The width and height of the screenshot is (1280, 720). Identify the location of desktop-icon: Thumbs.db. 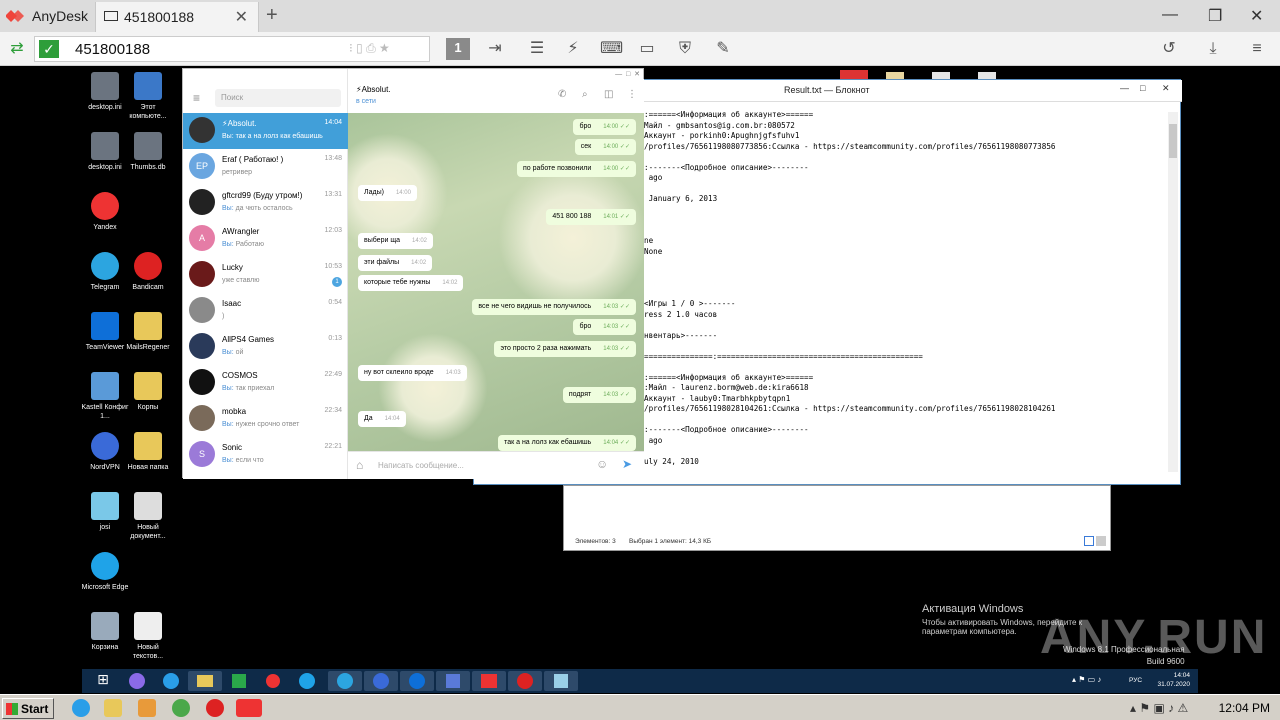
(148, 152).